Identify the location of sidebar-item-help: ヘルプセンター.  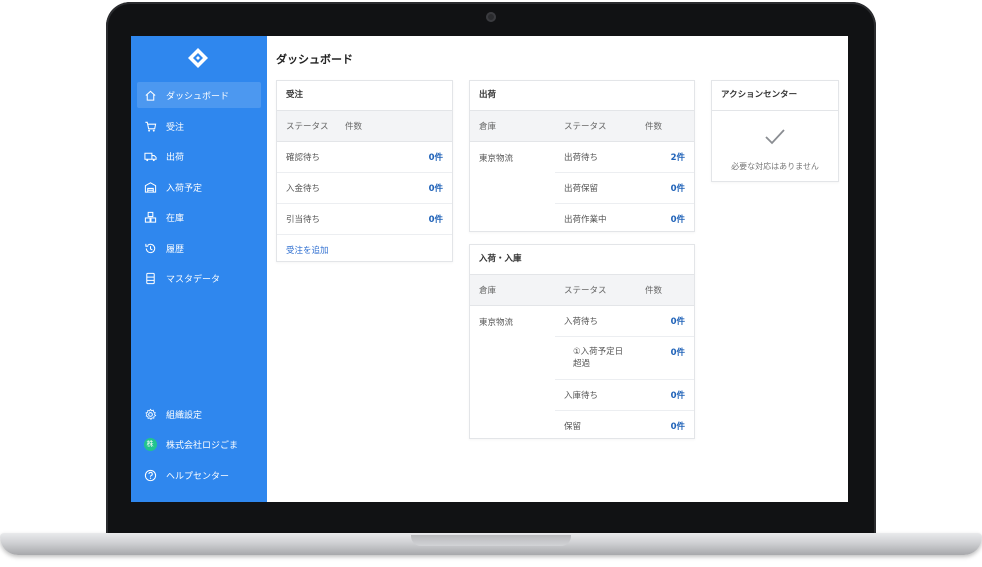
(199, 475).